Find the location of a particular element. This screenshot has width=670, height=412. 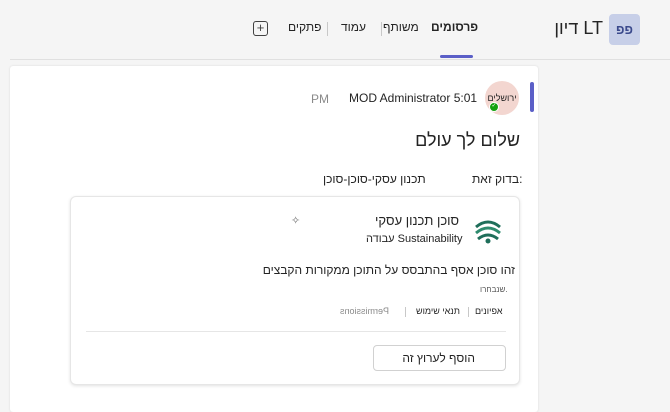

agent-department: עבודה Sustainability is located at coordinates (414, 239).